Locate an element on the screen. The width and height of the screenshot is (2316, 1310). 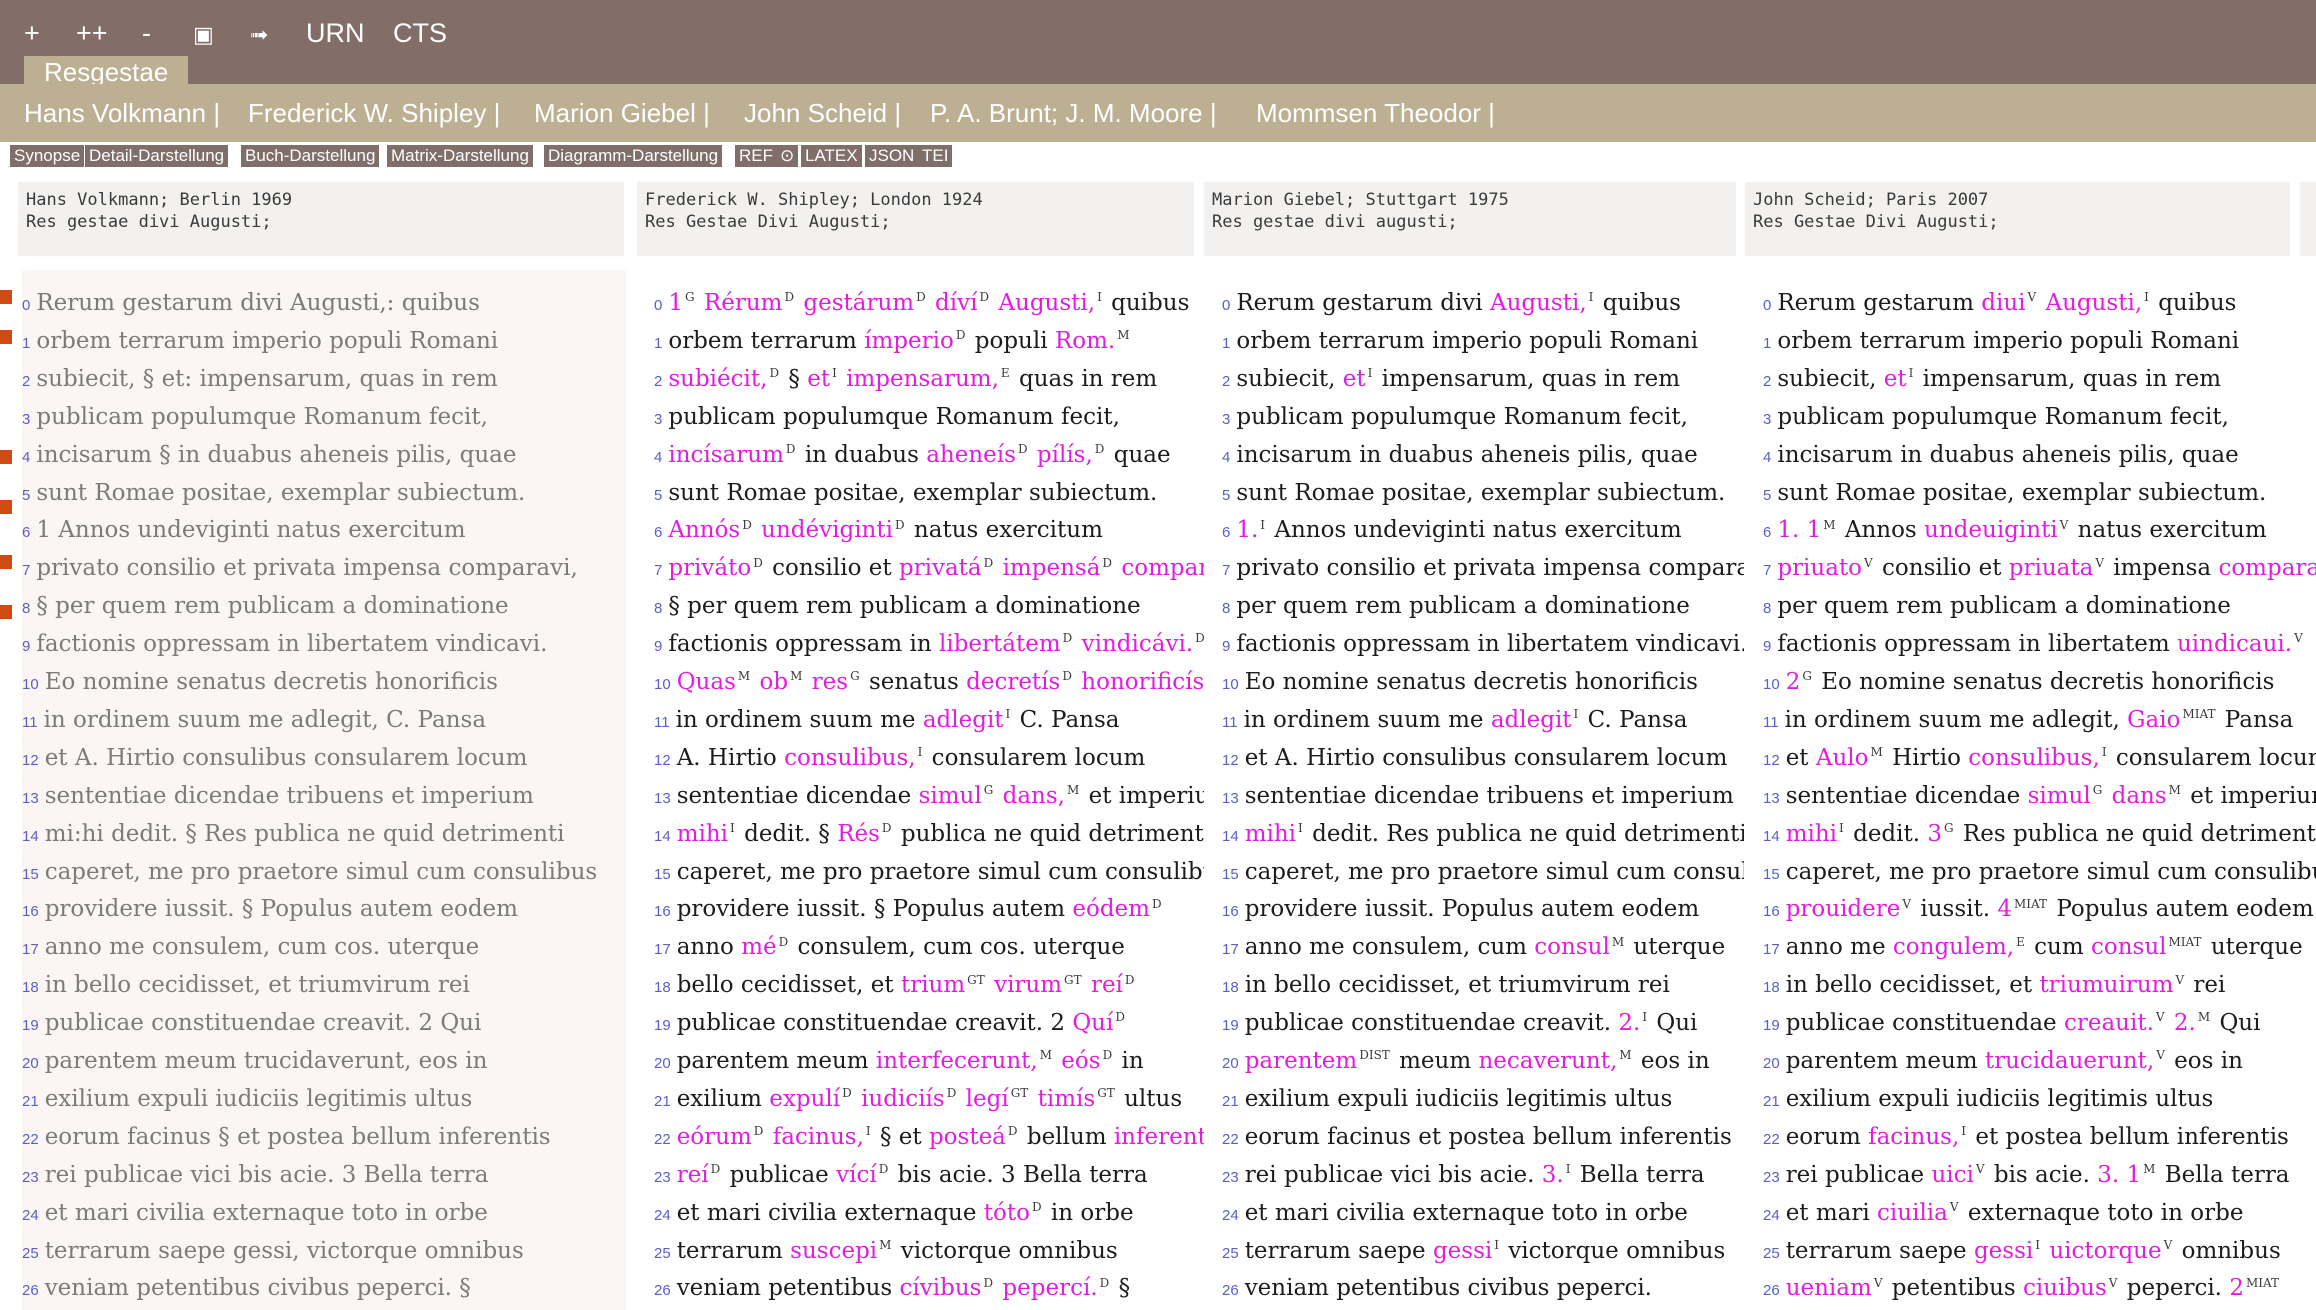
view-synopse-button: Synopse is located at coordinates (47, 156).